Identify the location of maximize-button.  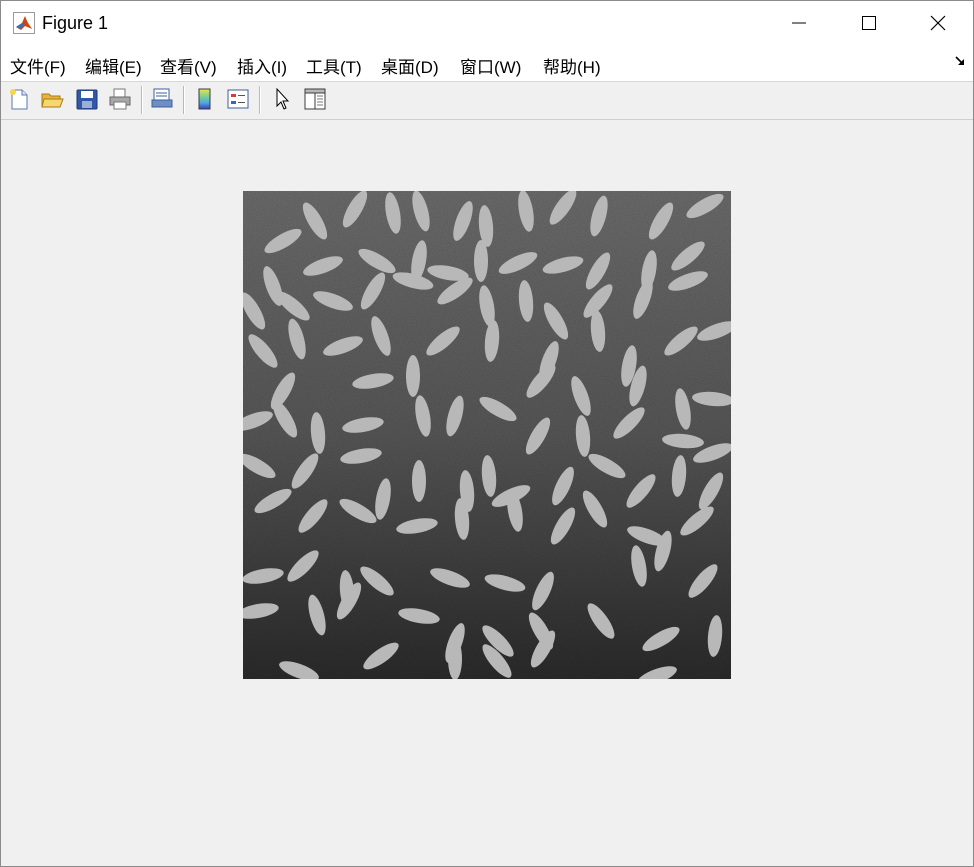
(869, 23).